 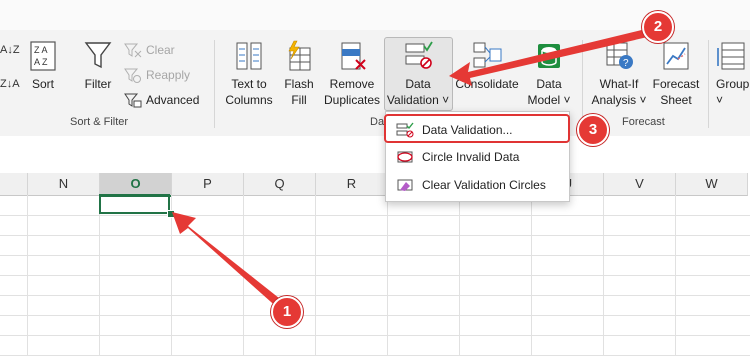 I want to click on group-separator, so click(x=214, y=84).